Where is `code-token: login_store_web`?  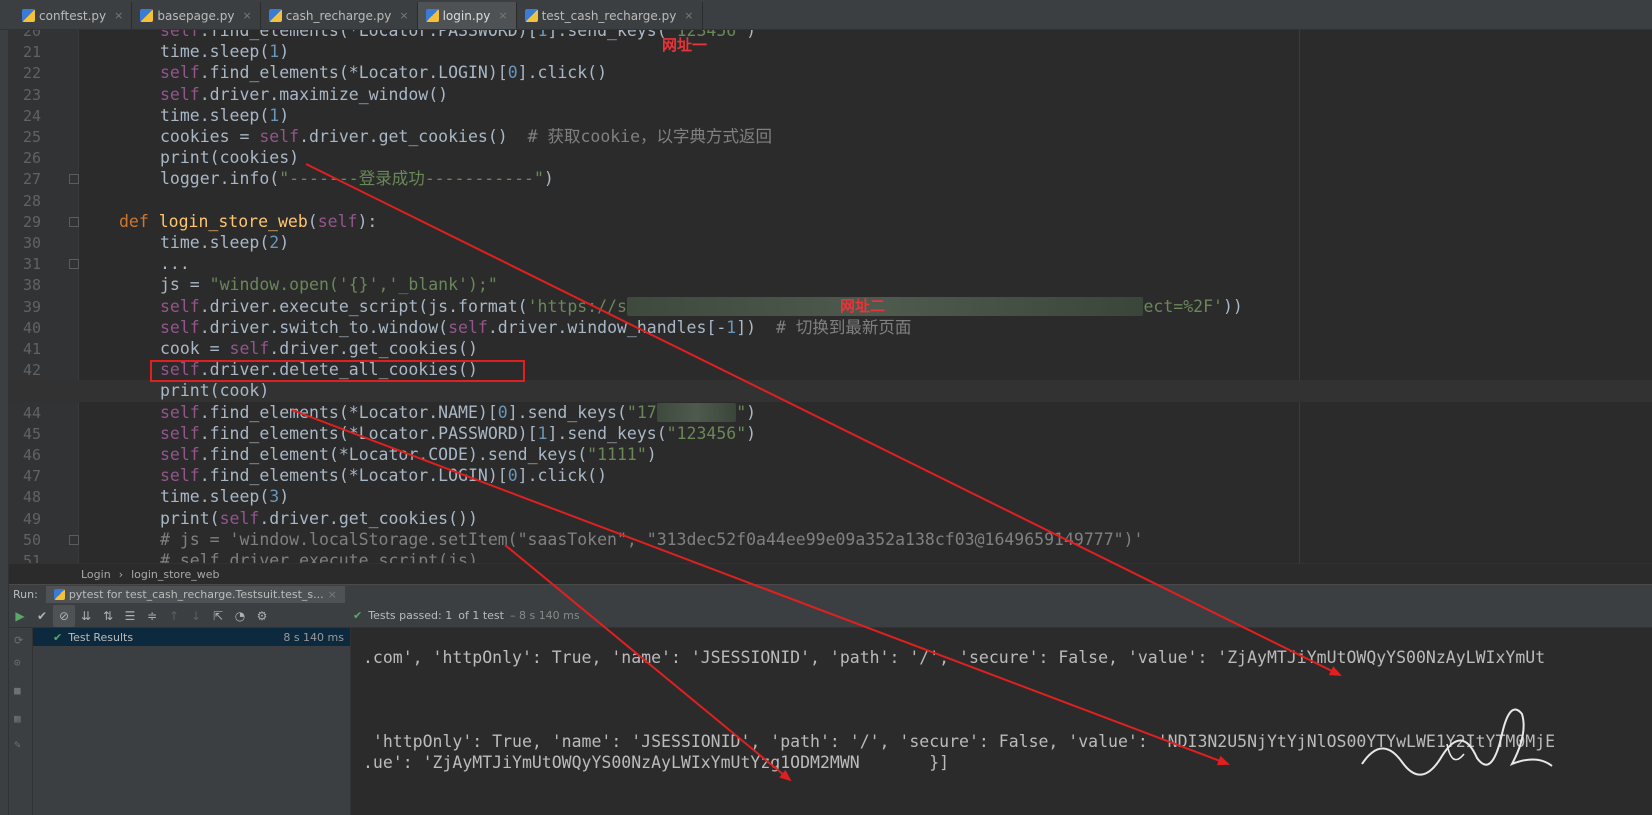 code-token: login_store_web is located at coordinates (233, 221).